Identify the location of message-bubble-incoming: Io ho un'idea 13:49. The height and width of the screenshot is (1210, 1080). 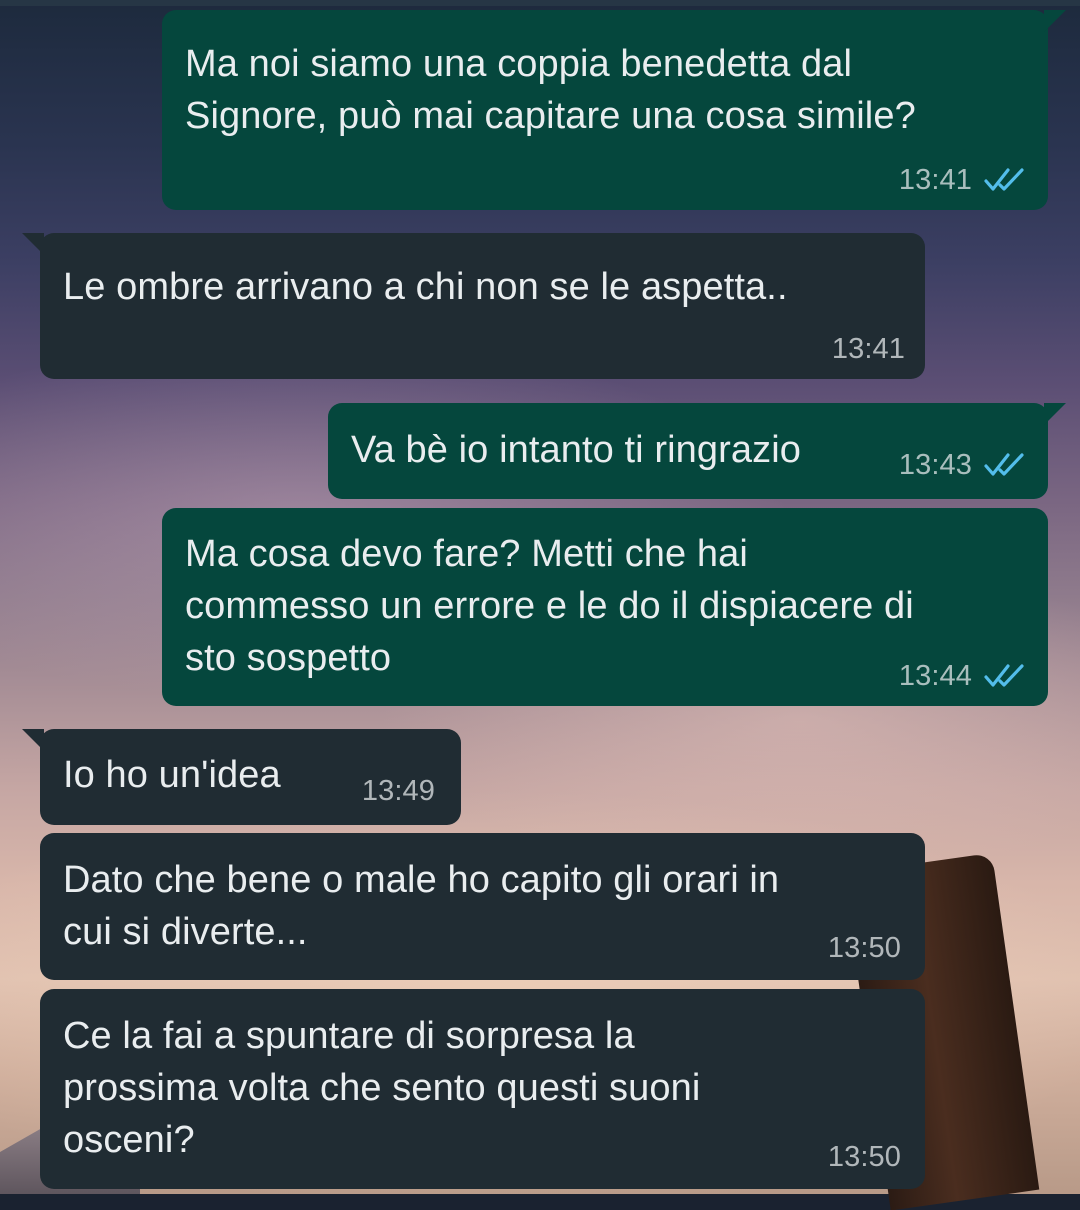
(241, 777).